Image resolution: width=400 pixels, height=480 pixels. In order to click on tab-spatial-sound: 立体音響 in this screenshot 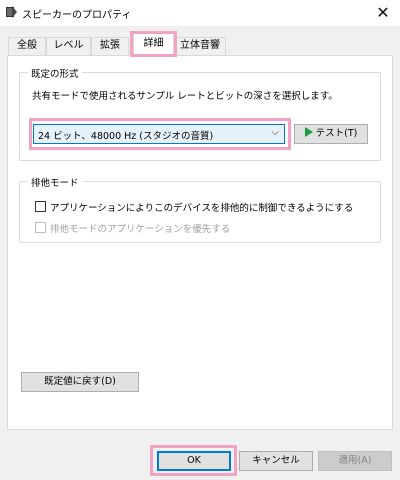, I will do `click(200, 46)`.